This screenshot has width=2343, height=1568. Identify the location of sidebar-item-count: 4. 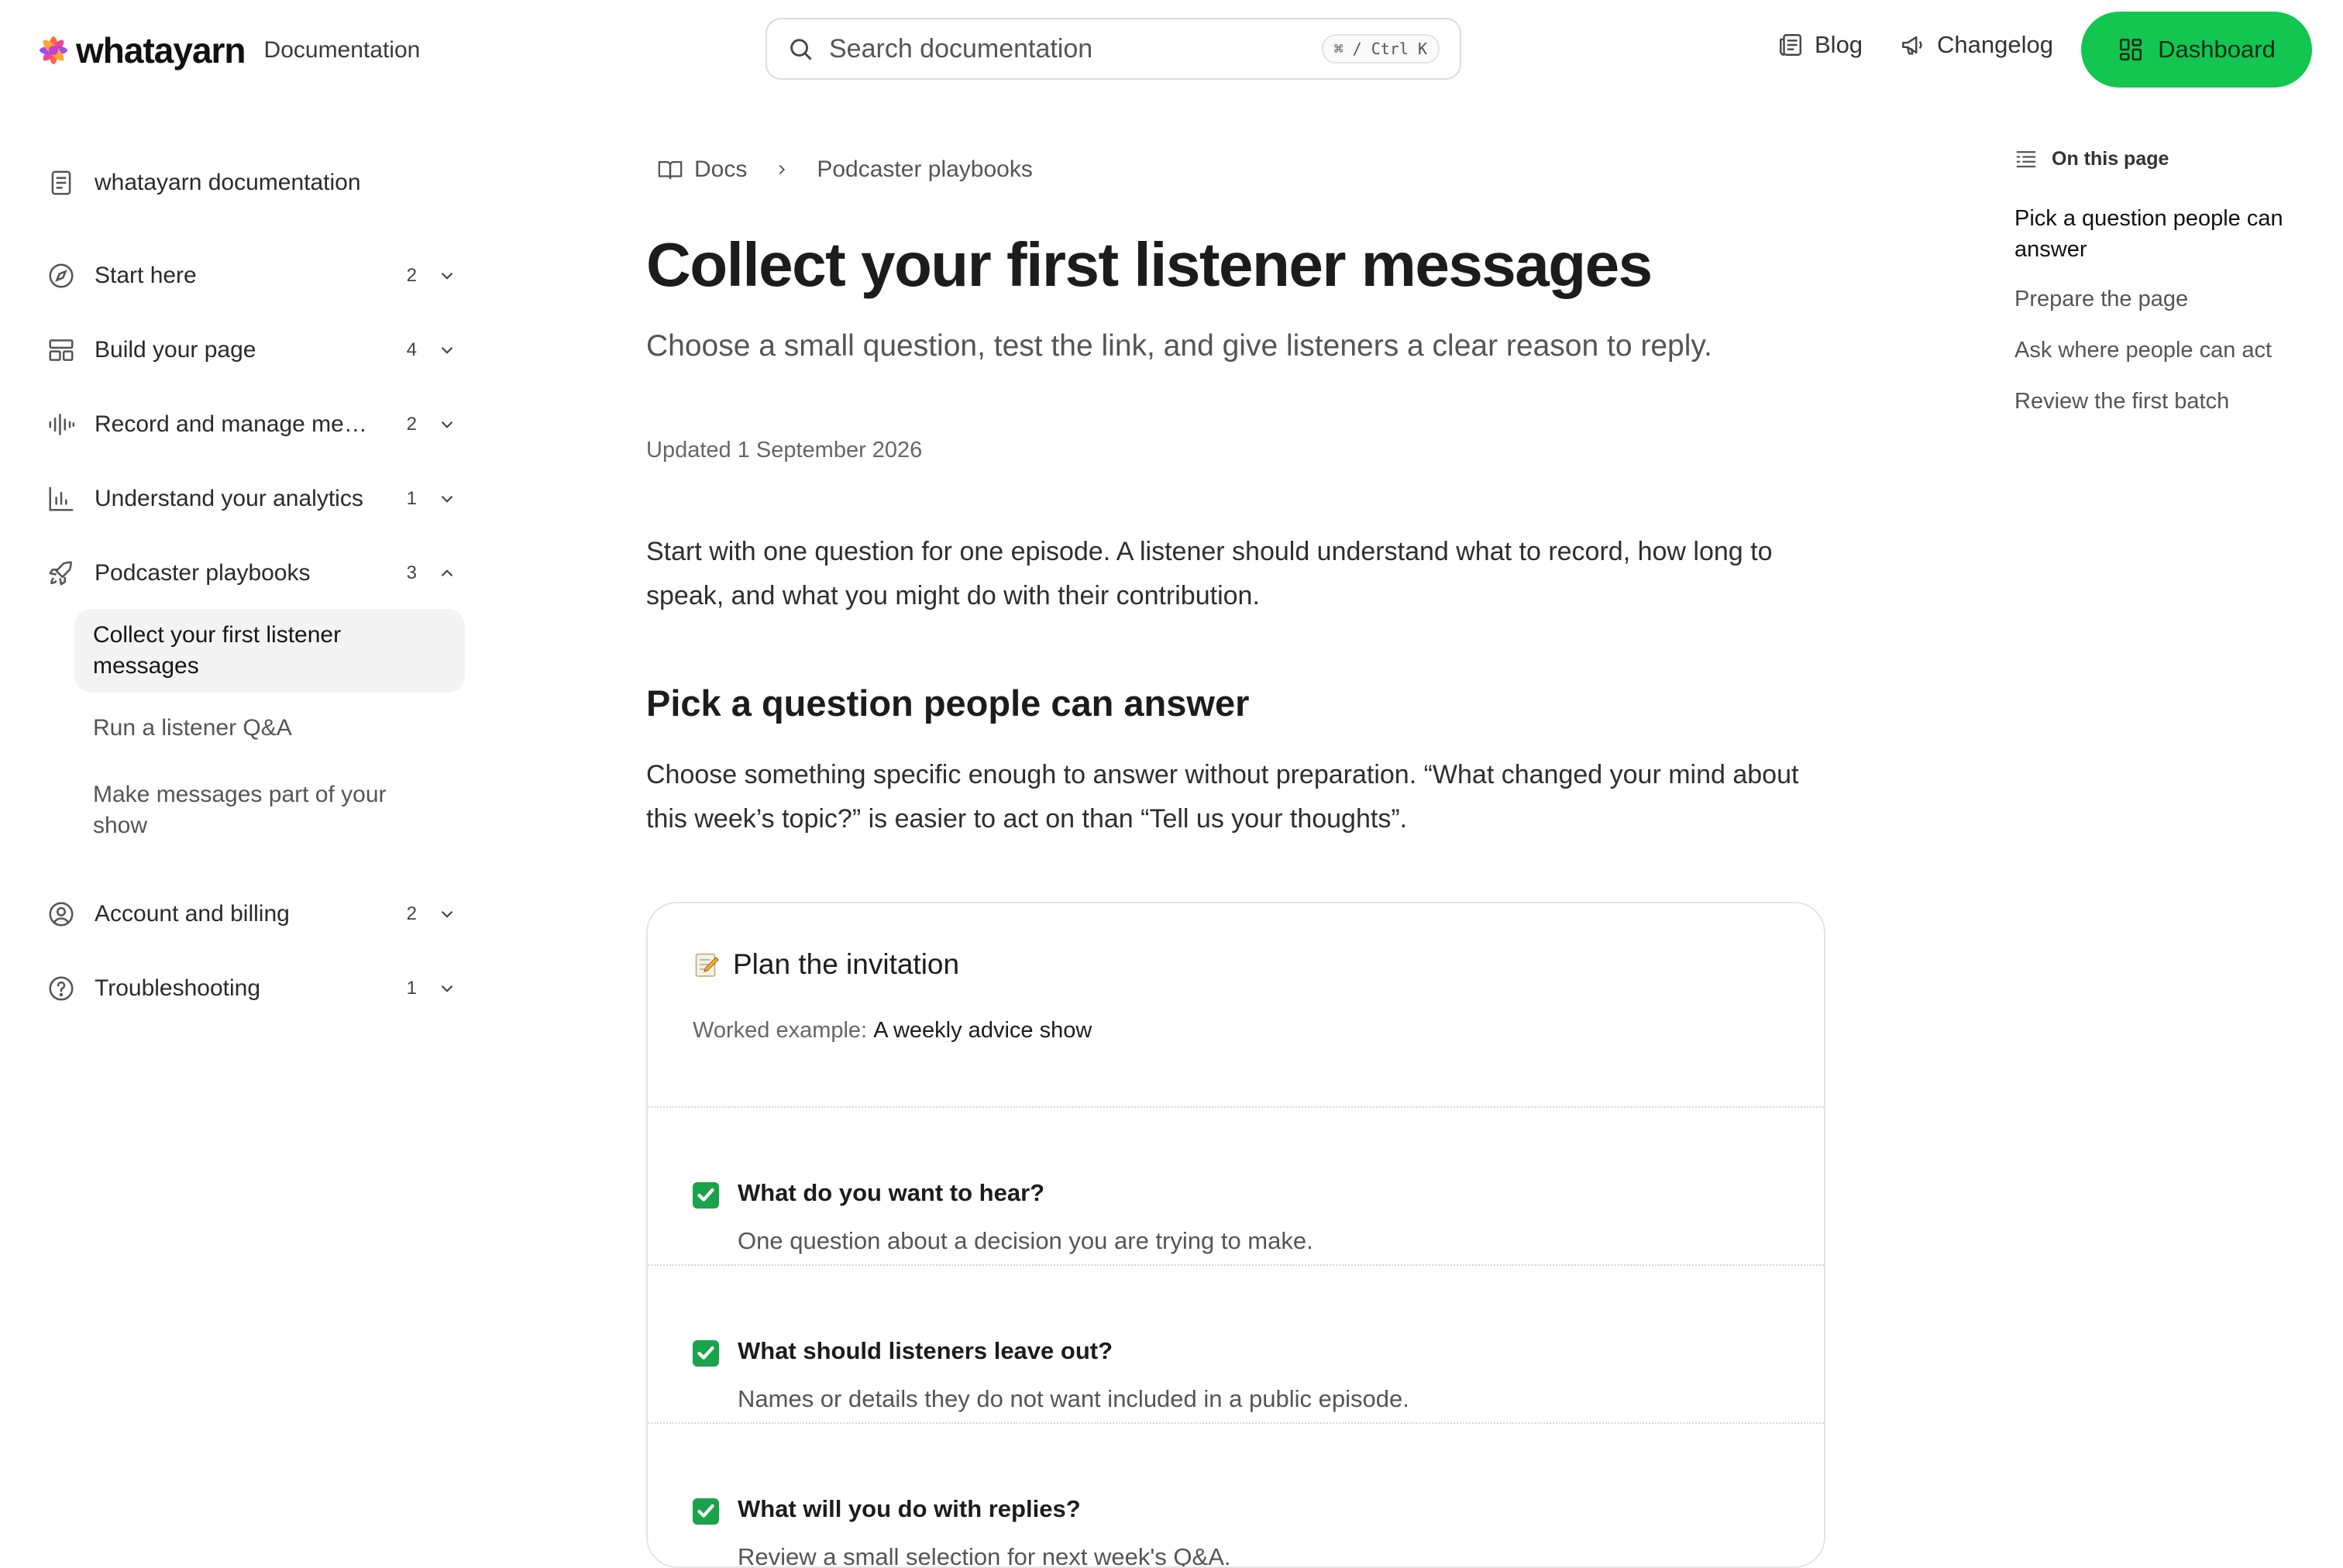
(411, 349).